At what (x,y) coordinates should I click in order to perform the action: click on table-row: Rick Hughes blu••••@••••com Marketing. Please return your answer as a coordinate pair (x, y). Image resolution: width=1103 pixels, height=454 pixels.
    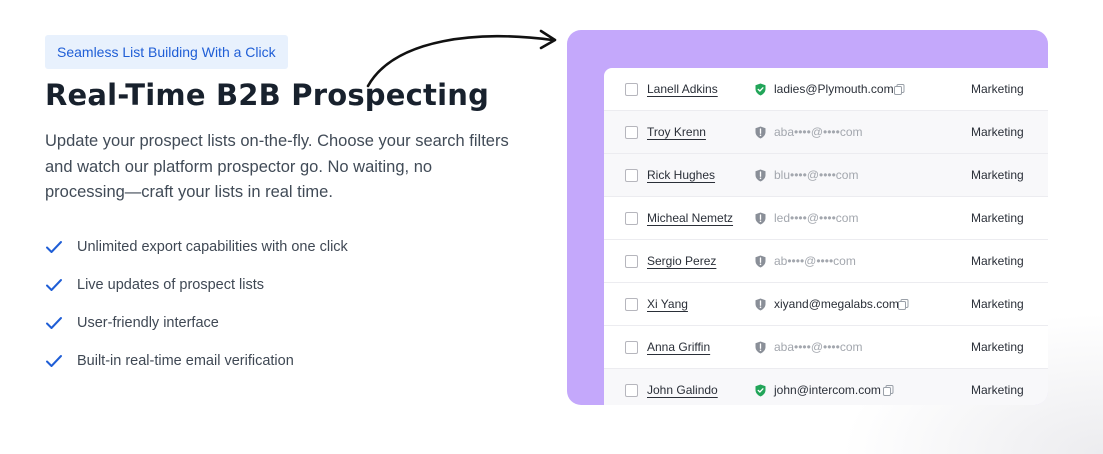
    Looking at the image, I should click on (826, 175).